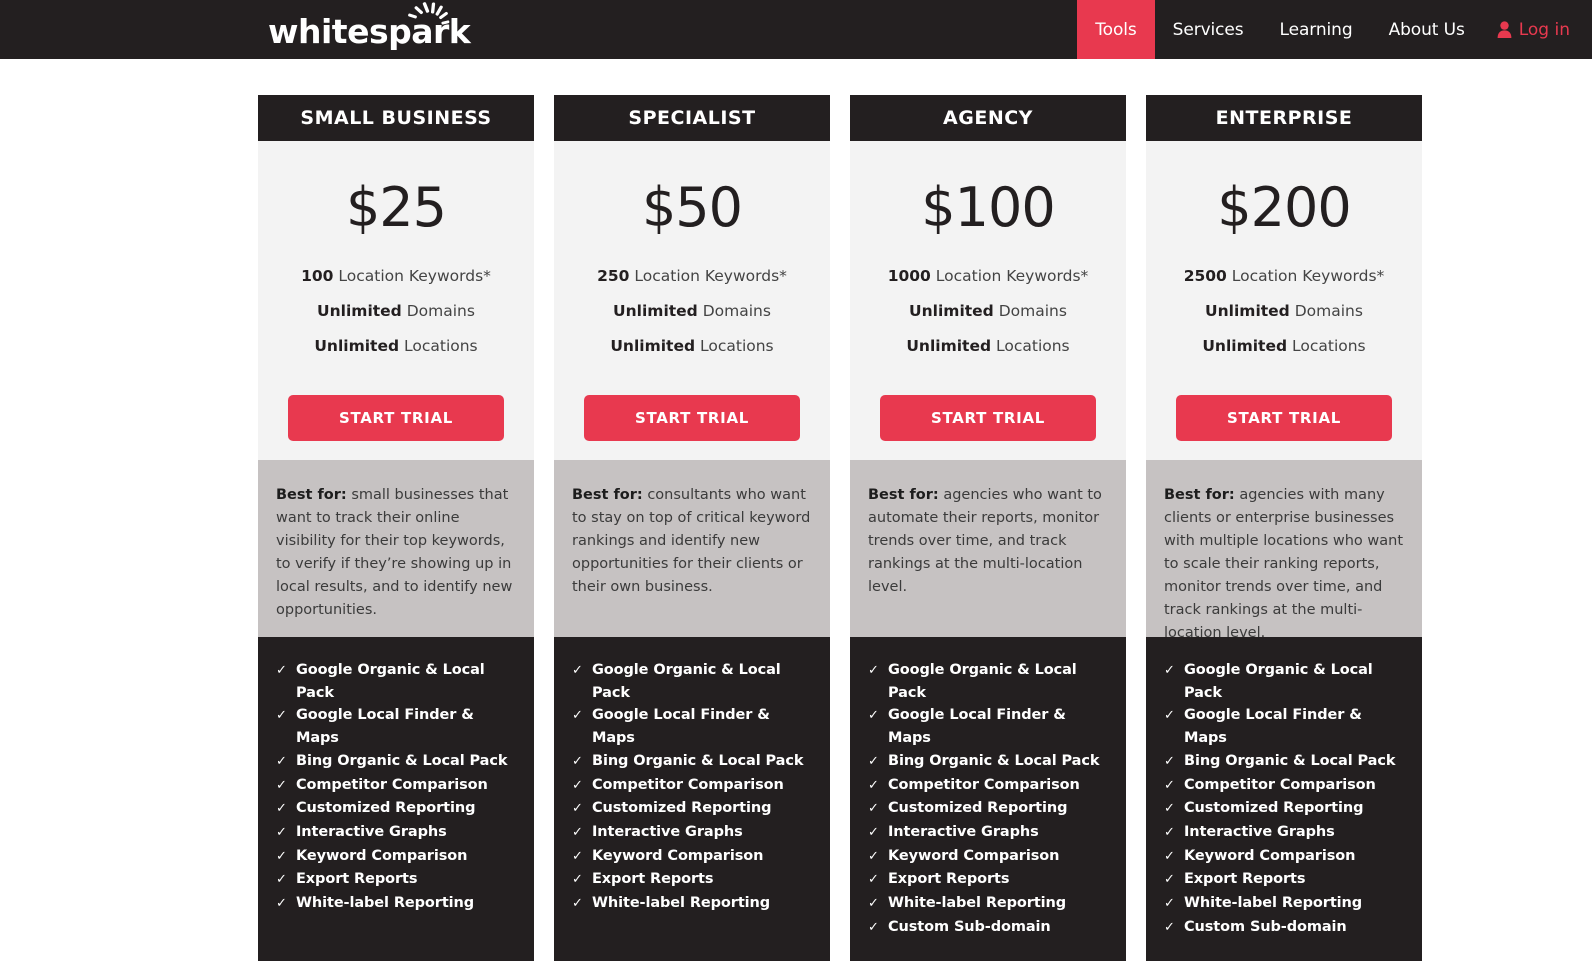  I want to click on feature-label: Google Organic & Local Pack, so click(390, 681).